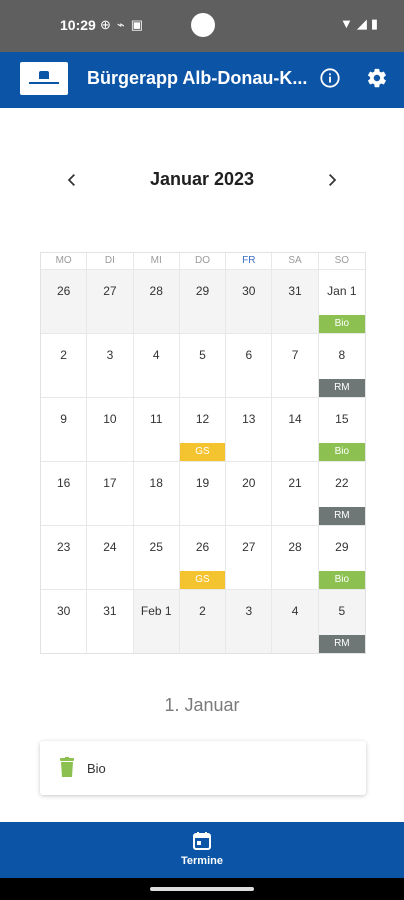  I want to click on calendar-day: 21, so click(295, 493).